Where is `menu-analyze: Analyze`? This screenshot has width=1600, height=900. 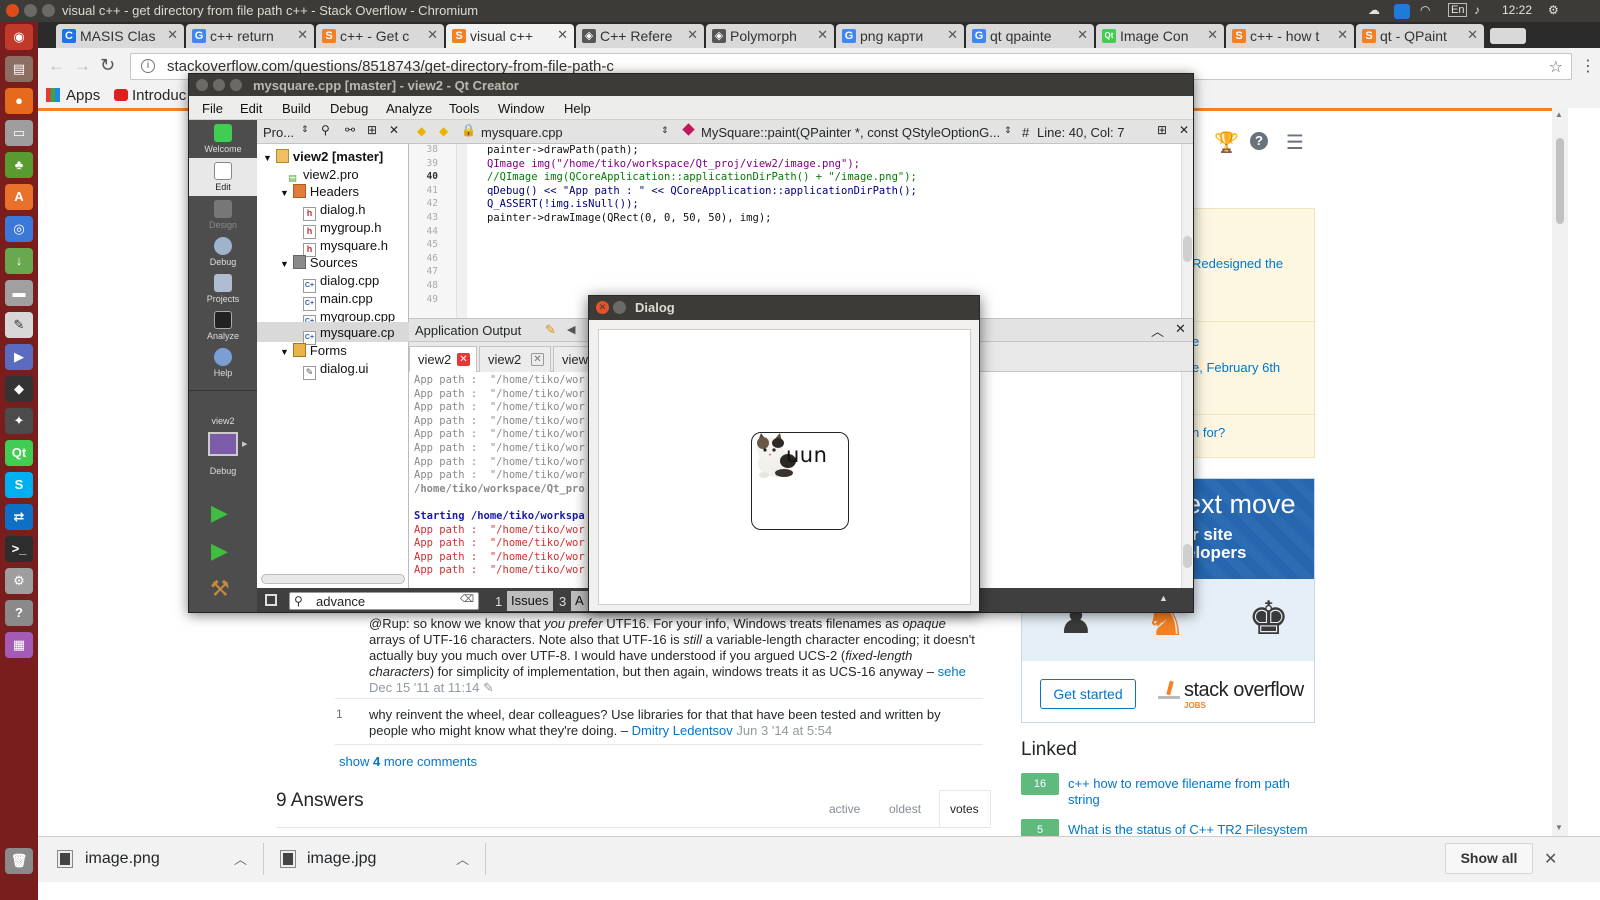
menu-analyze: Analyze is located at coordinates (409, 108).